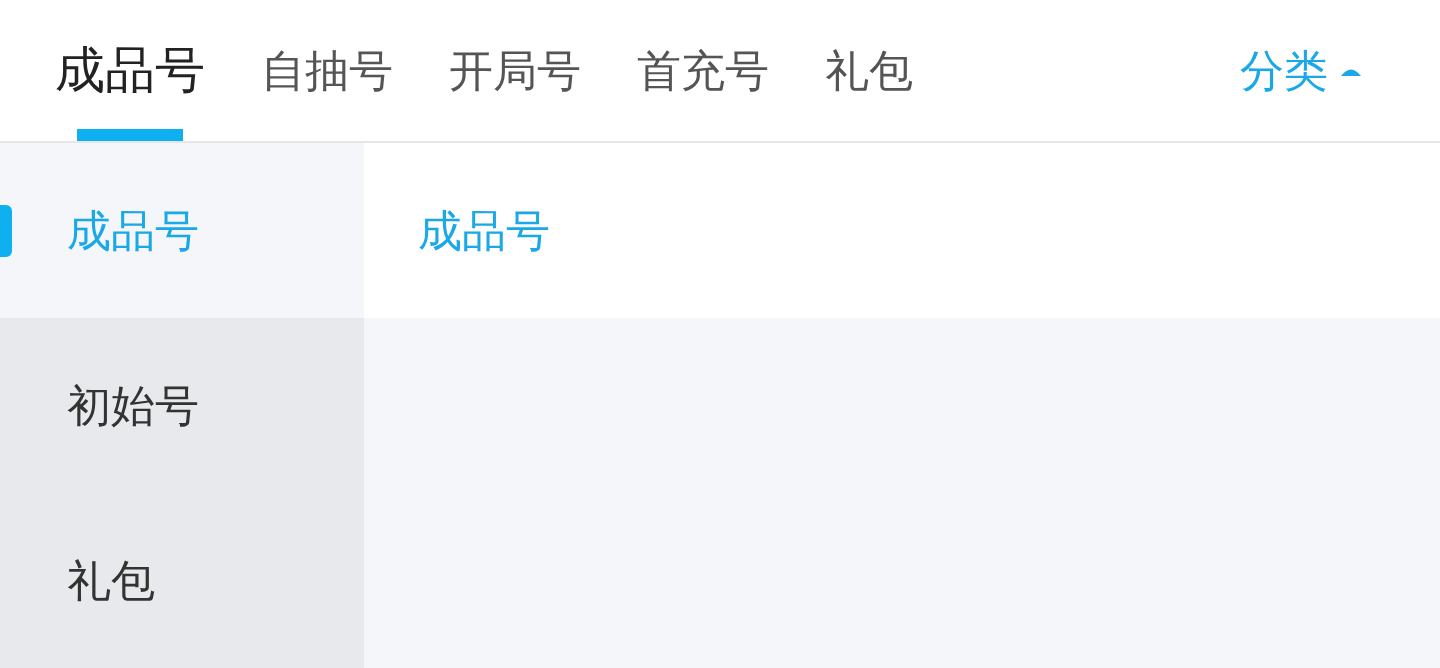 The height and width of the screenshot is (668, 1440). I want to click on tab: 成品号, so click(130, 70).